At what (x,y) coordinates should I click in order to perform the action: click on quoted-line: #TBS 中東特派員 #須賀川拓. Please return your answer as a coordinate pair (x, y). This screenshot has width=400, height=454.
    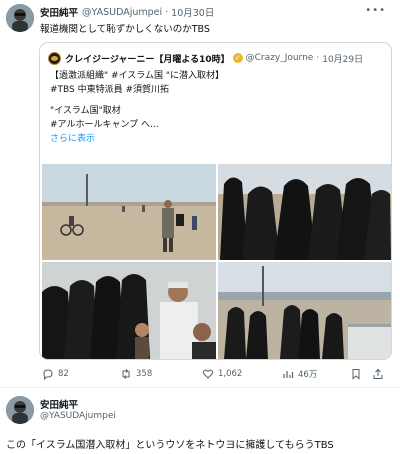
    Looking at the image, I should click on (110, 90).